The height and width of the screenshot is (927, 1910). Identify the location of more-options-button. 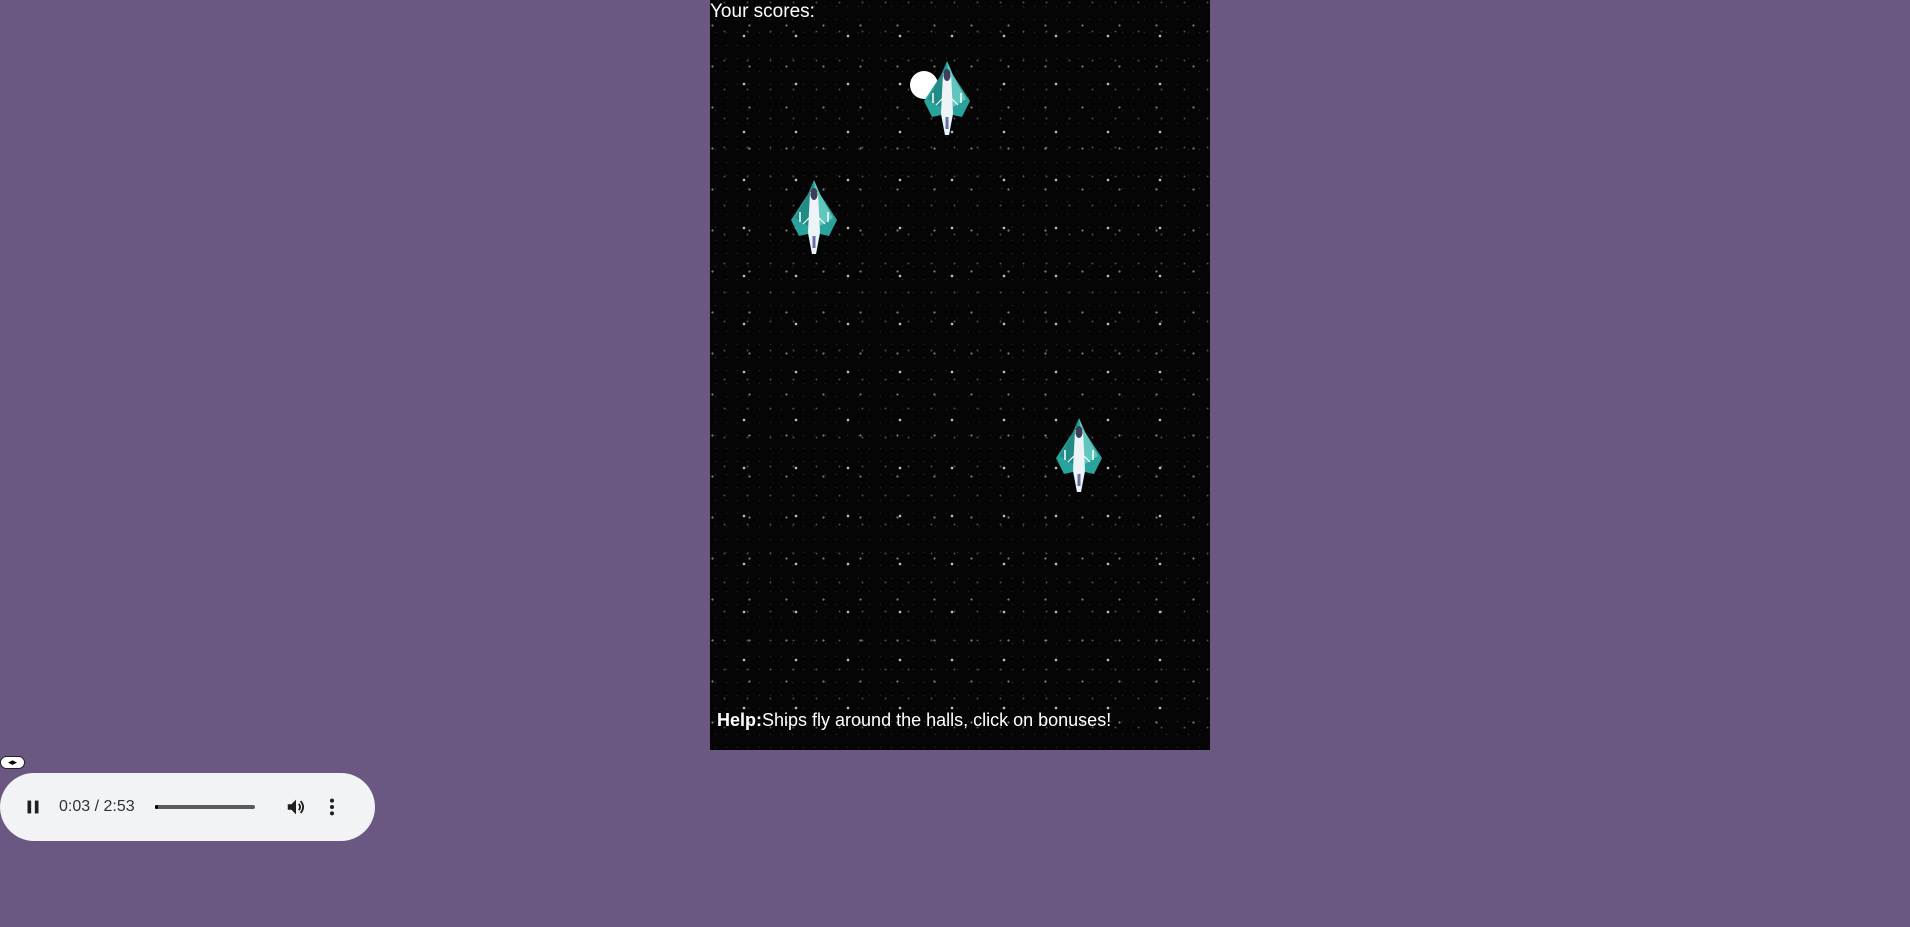
(332, 807).